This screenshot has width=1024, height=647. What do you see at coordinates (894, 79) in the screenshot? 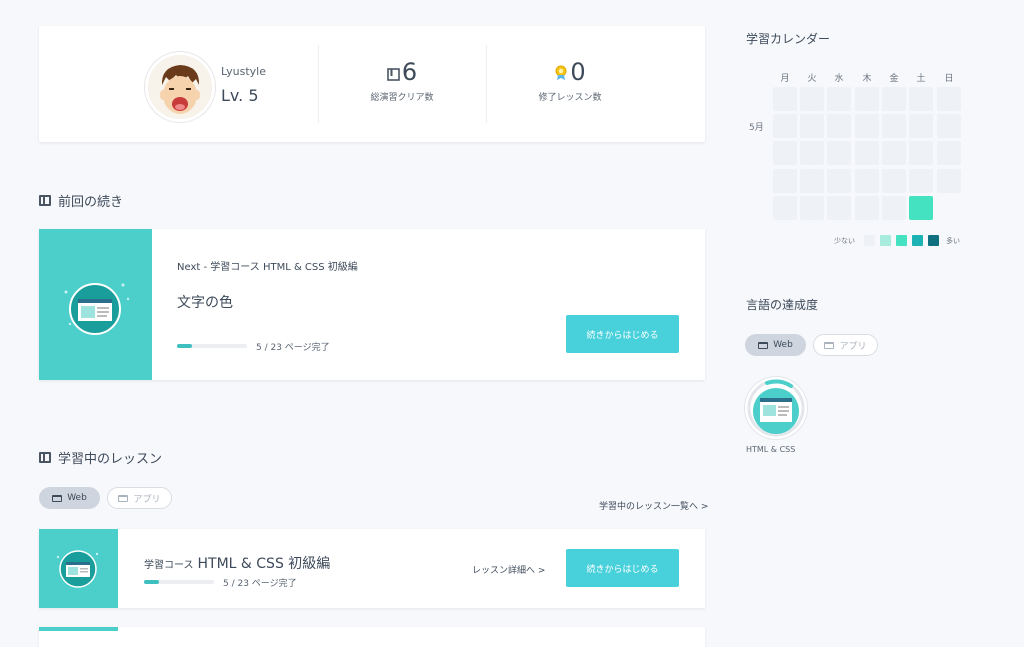
I see `weekday-label: 金` at bounding box center [894, 79].